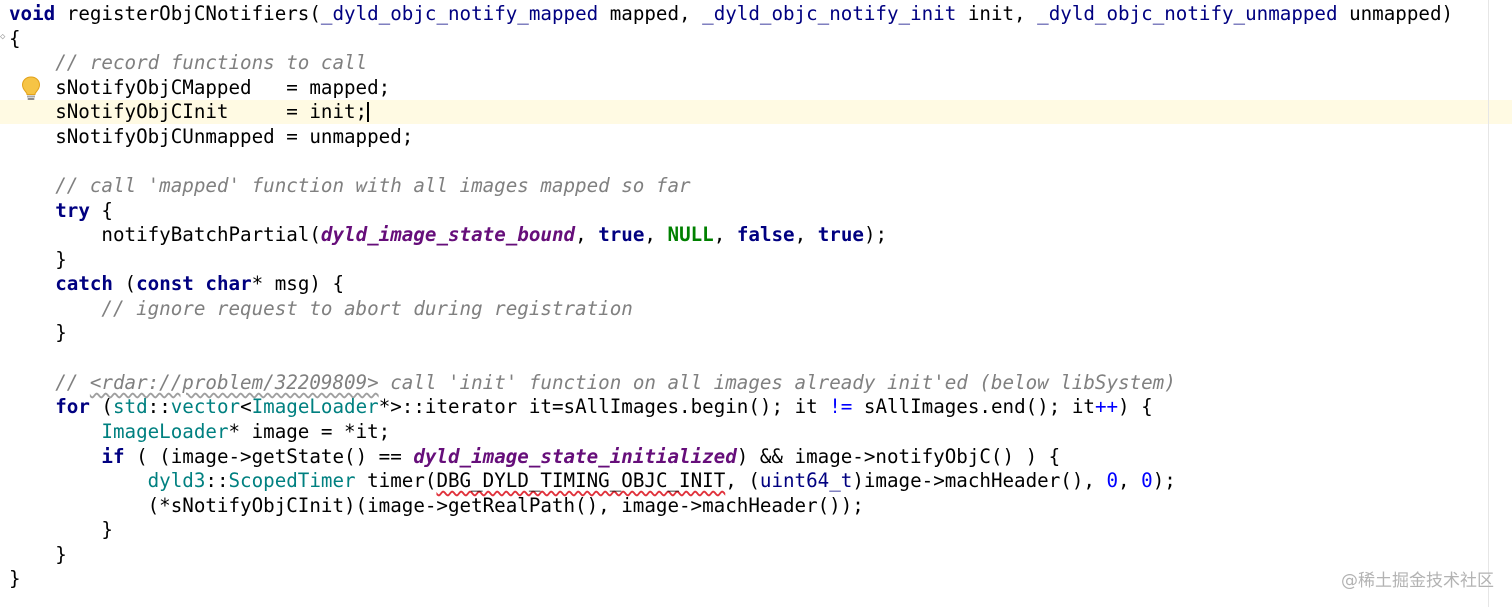 This screenshot has height=607, width=1512. Describe the element at coordinates (765, 234) in the screenshot. I see `keyword: false` at that location.